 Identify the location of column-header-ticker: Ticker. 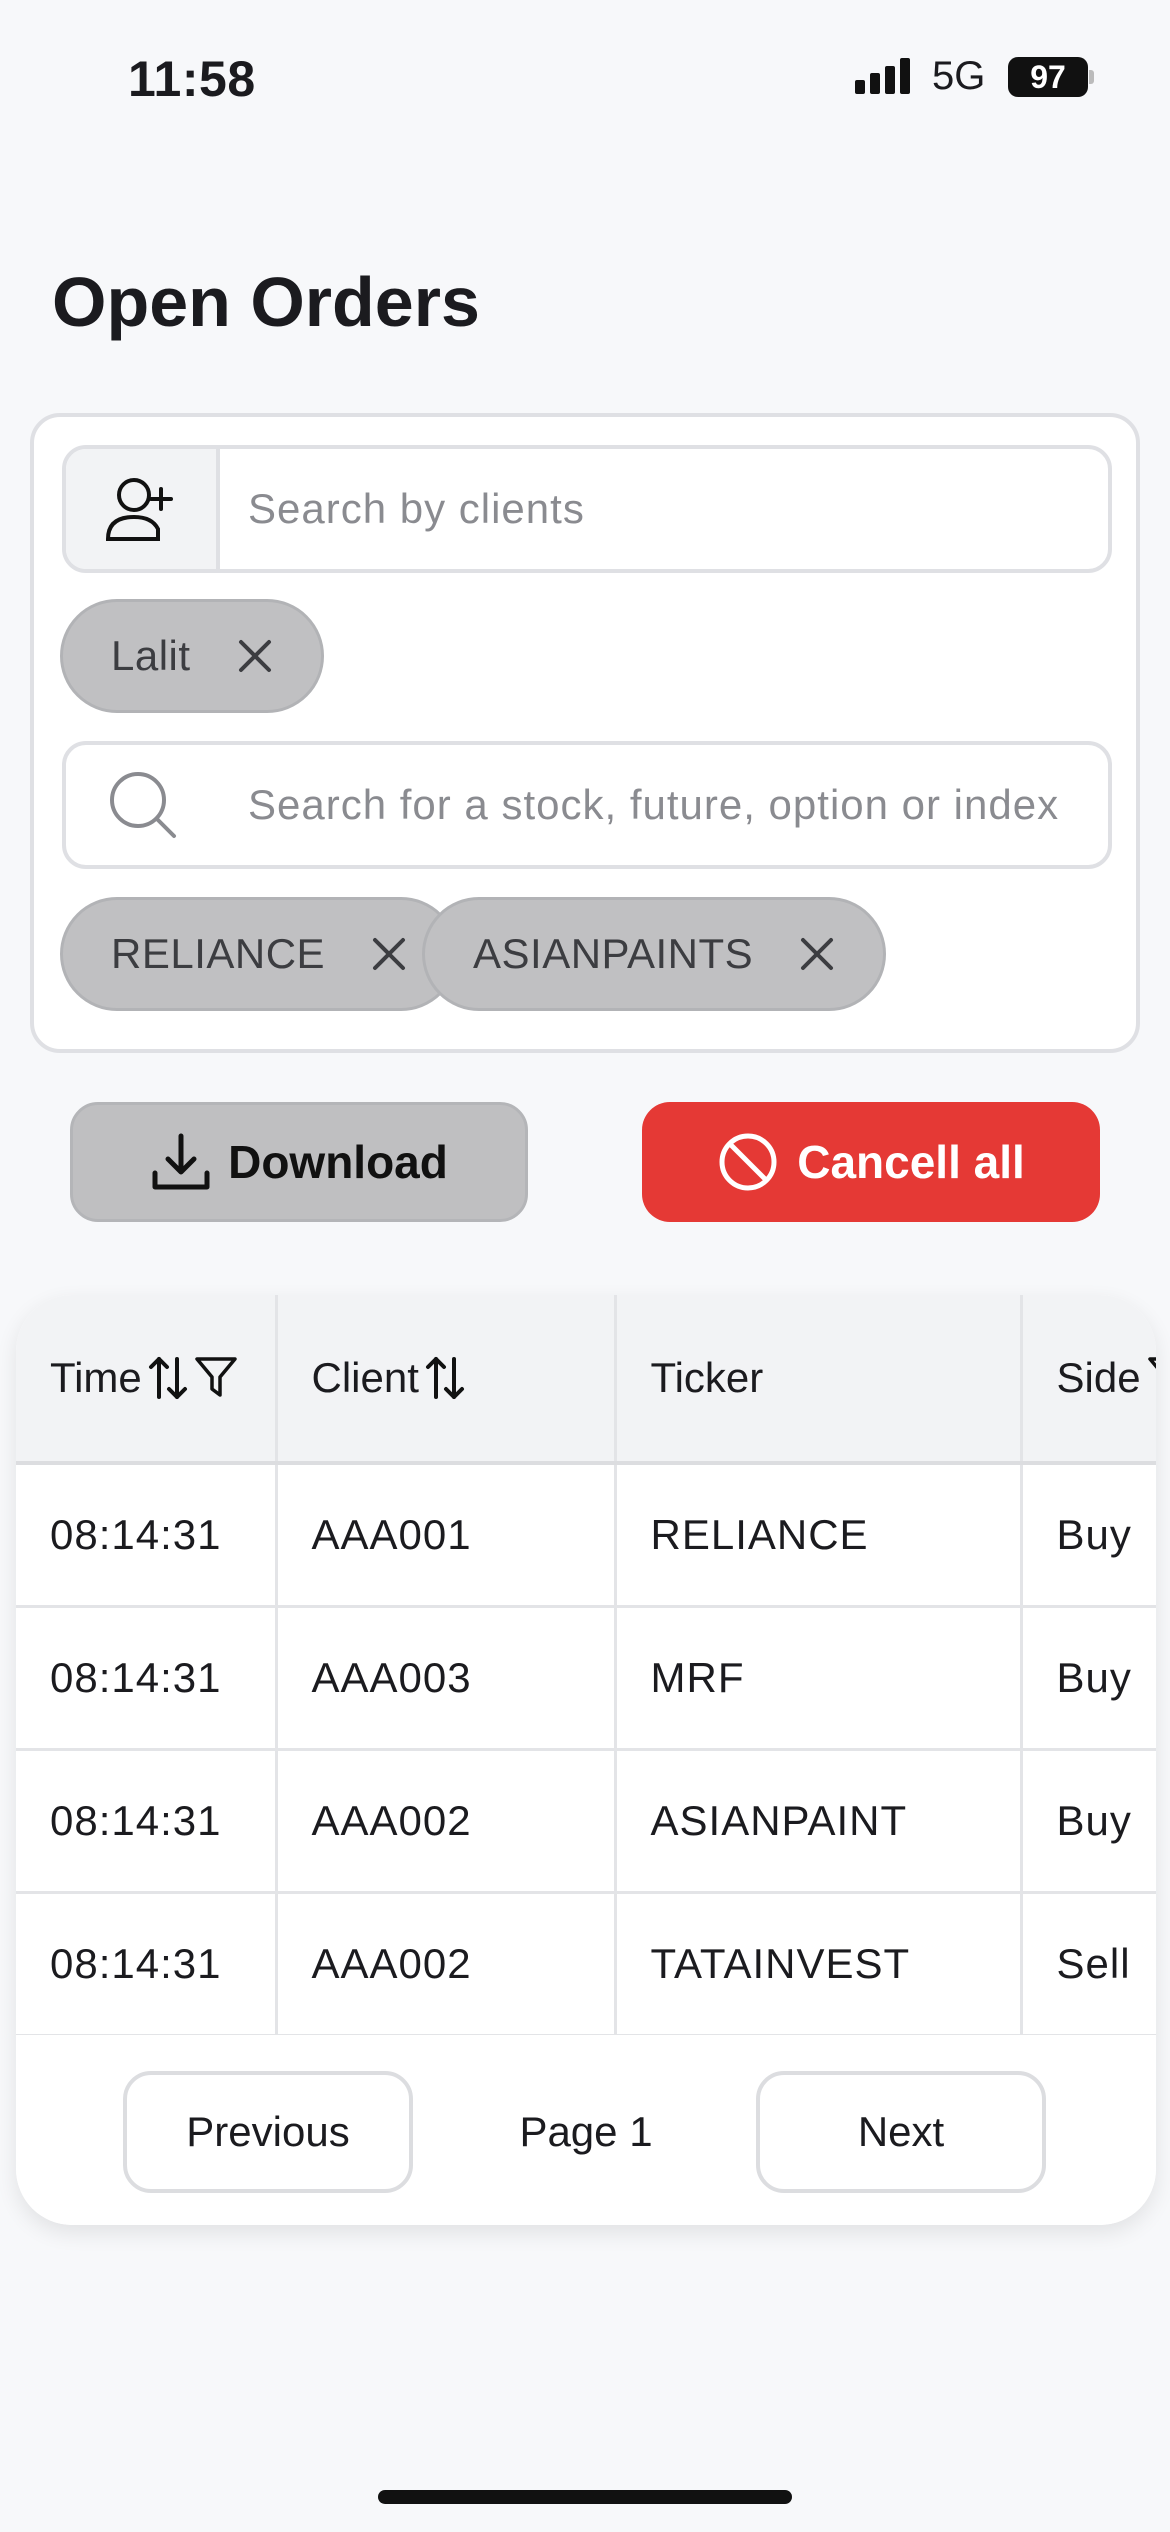
(819, 1380).